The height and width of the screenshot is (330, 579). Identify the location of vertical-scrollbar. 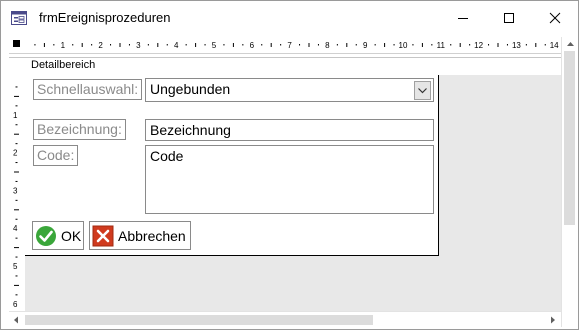
(569, 182).